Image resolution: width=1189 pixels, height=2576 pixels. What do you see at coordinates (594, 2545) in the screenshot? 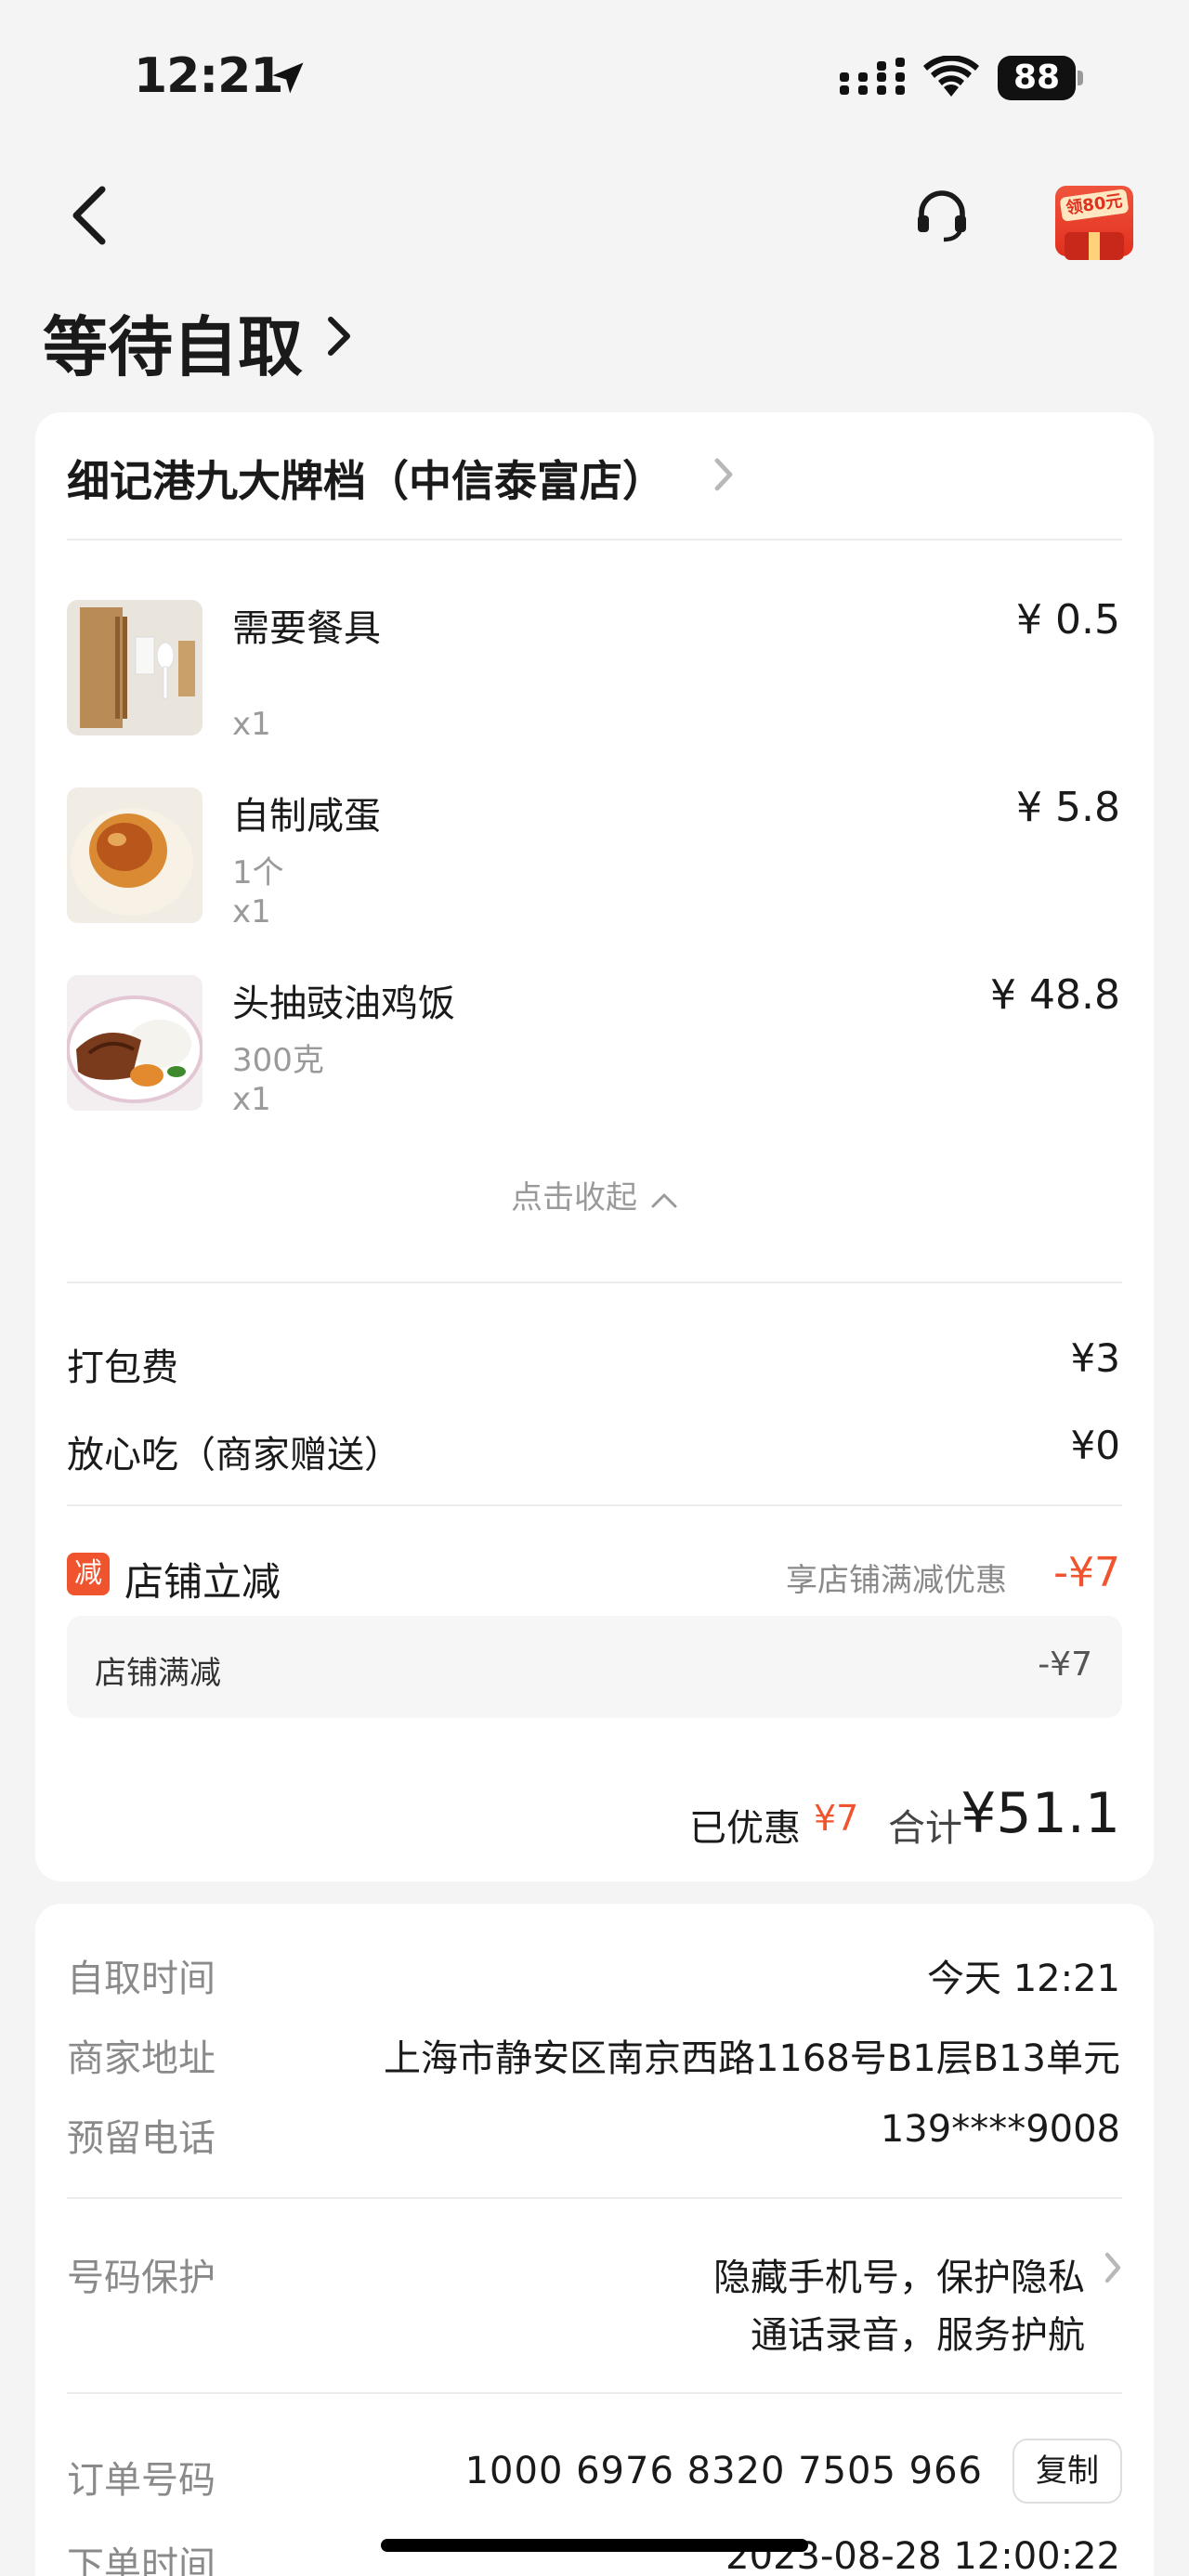
I see `home-indicator` at bounding box center [594, 2545].